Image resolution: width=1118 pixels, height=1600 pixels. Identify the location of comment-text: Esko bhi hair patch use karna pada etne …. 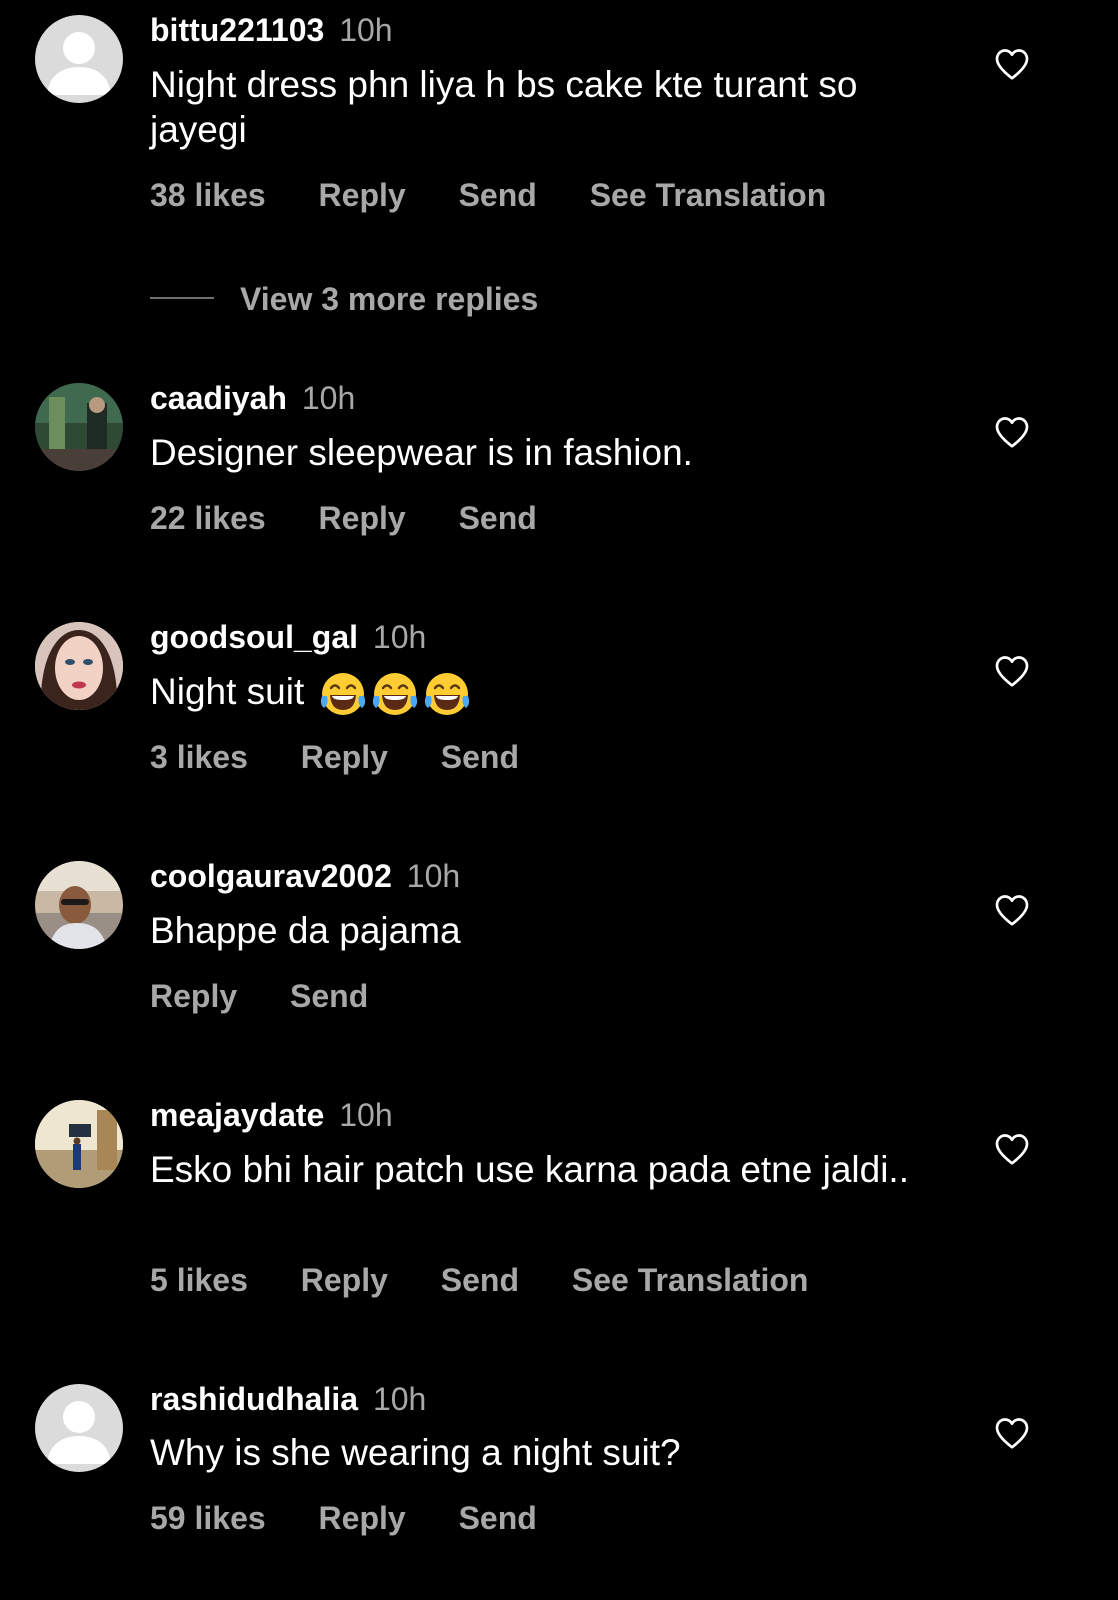
(529, 1169).